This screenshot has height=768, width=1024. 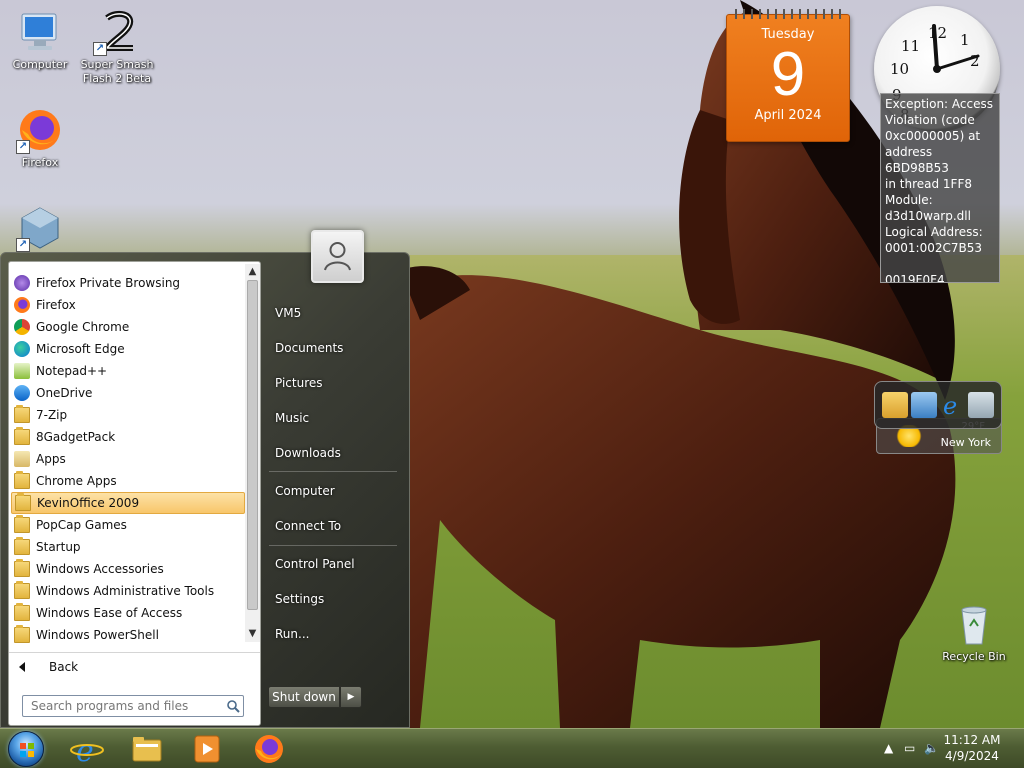 I want to click on program-item: Google Chrome, so click(x=128, y=327).